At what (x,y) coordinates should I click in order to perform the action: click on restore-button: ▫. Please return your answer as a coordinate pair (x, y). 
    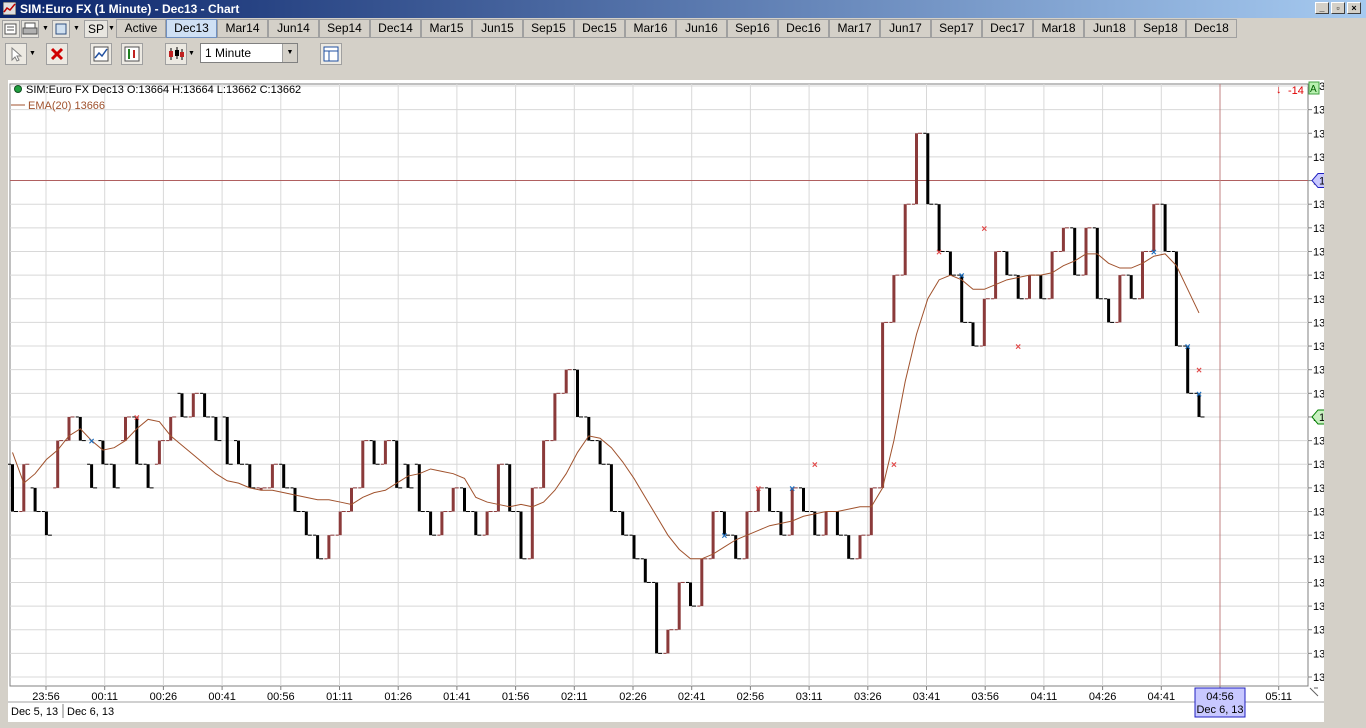
    Looking at the image, I should click on (1338, 8).